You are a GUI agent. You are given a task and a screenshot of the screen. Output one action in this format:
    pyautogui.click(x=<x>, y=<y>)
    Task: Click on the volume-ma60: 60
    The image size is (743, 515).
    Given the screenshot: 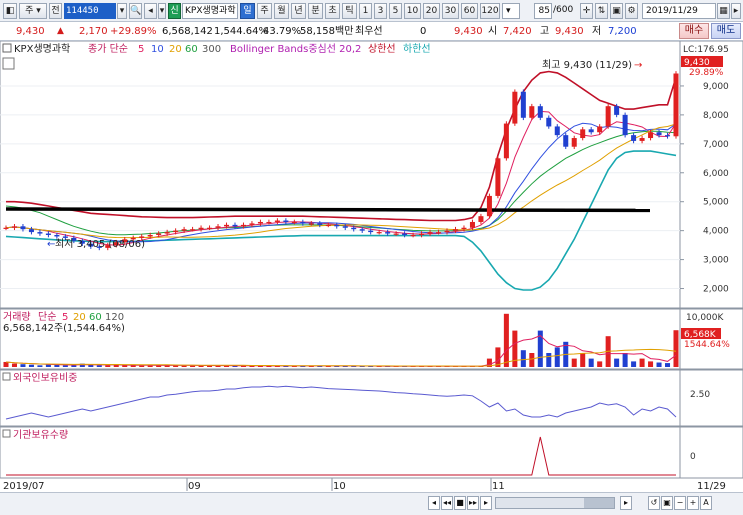 What is the action you would take?
    pyautogui.click(x=95, y=317)
    